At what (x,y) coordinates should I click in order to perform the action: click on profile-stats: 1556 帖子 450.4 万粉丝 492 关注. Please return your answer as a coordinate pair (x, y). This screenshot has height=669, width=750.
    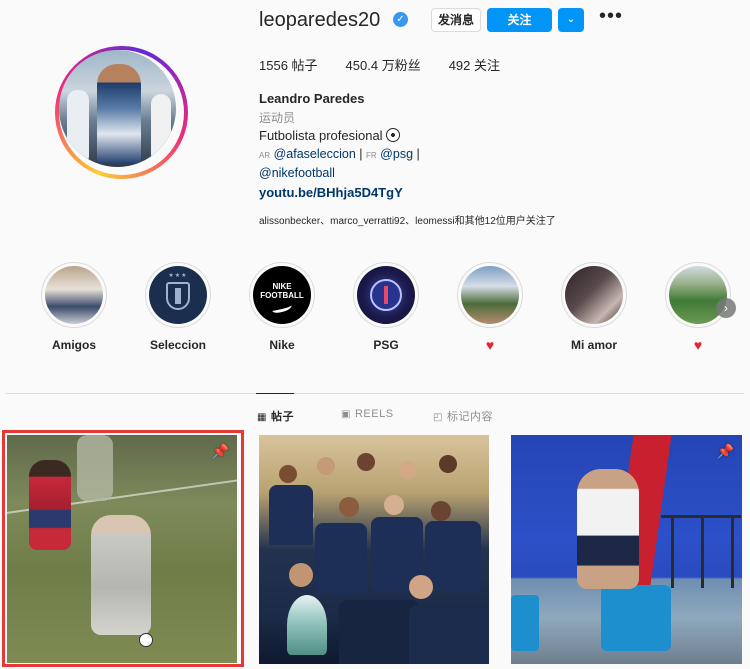
    Looking at the image, I should click on (393, 64).